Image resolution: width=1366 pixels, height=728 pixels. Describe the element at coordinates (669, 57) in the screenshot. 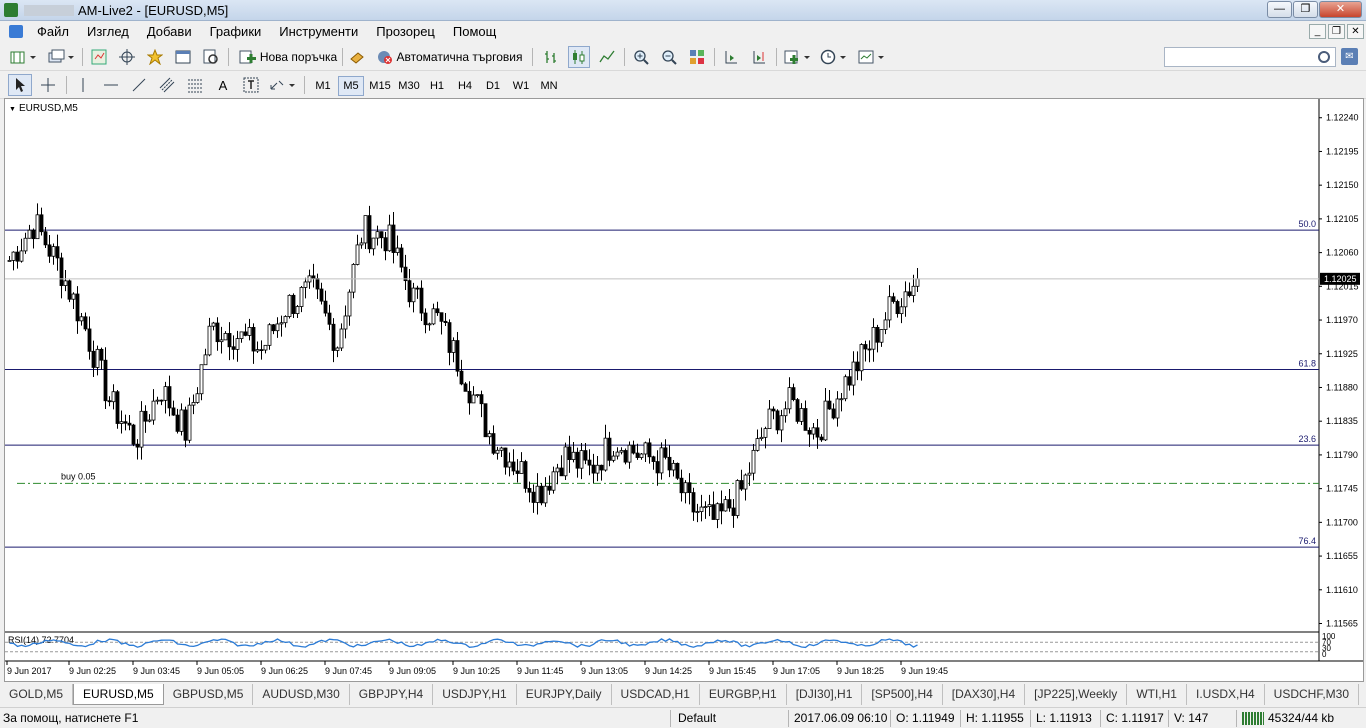

I see `zoom-out-button` at that location.